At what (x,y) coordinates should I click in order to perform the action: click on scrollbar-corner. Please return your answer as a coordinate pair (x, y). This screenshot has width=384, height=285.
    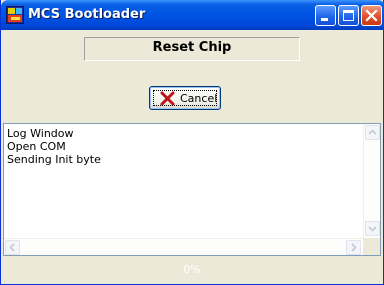
    Looking at the image, I should click on (371, 246).